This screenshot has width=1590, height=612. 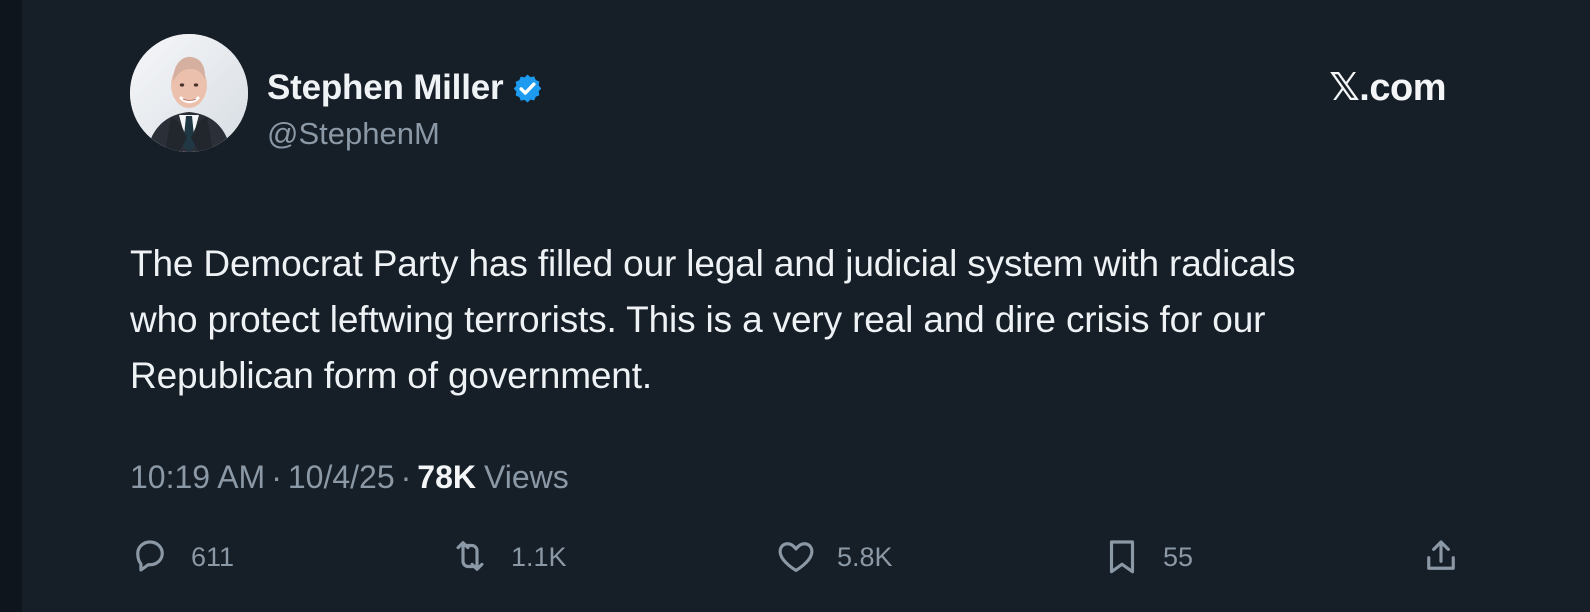 What do you see at coordinates (353, 134) in the screenshot?
I see `author-handle: @StephenM` at bounding box center [353, 134].